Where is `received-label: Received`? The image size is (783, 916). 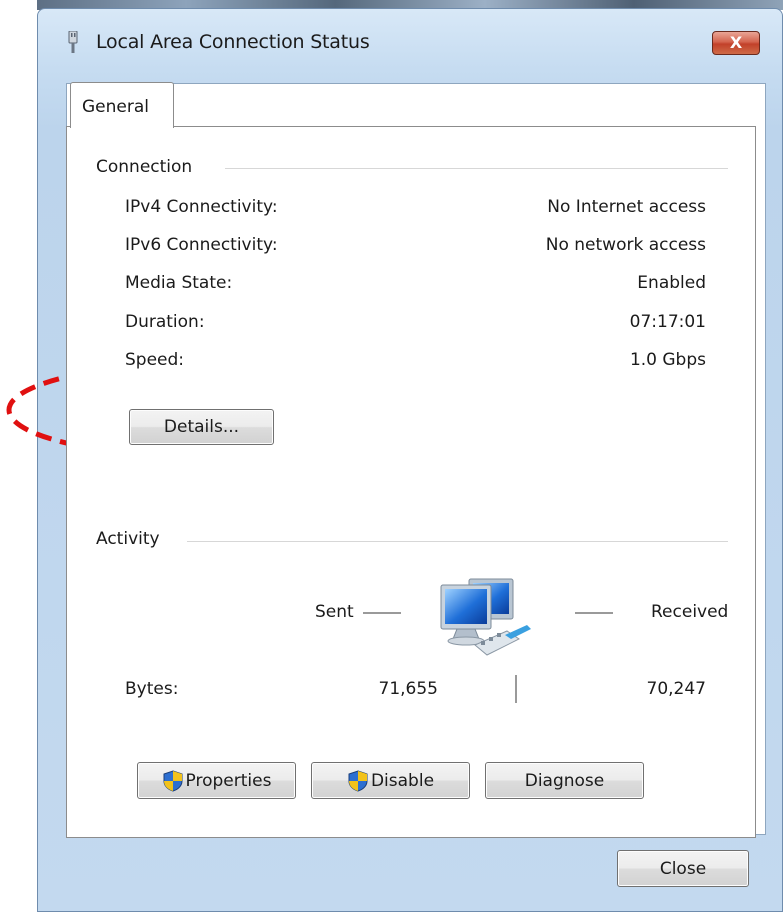
received-label: Received is located at coordinates (690, 612).